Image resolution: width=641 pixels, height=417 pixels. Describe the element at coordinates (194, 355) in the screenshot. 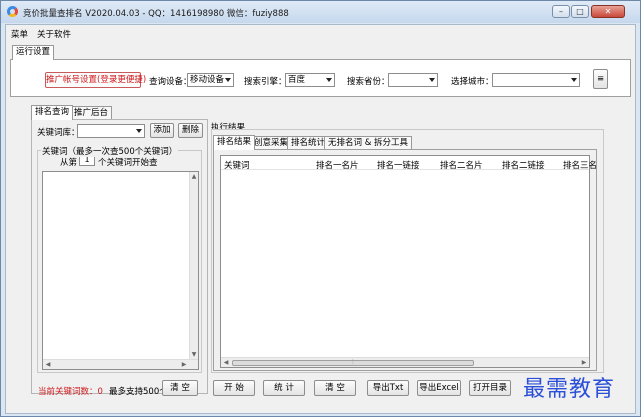

I see `scroll-down-icon: ▼` at that location.